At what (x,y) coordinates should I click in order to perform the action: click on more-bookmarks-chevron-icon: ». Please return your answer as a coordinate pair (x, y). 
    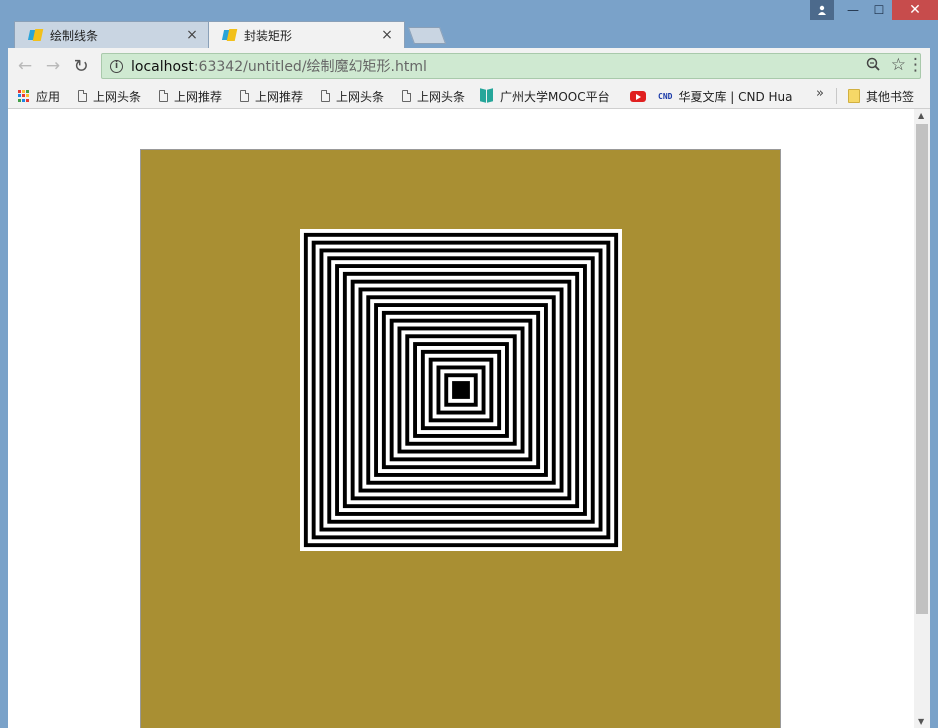
    Looking at the image, I should click on (820, 93).